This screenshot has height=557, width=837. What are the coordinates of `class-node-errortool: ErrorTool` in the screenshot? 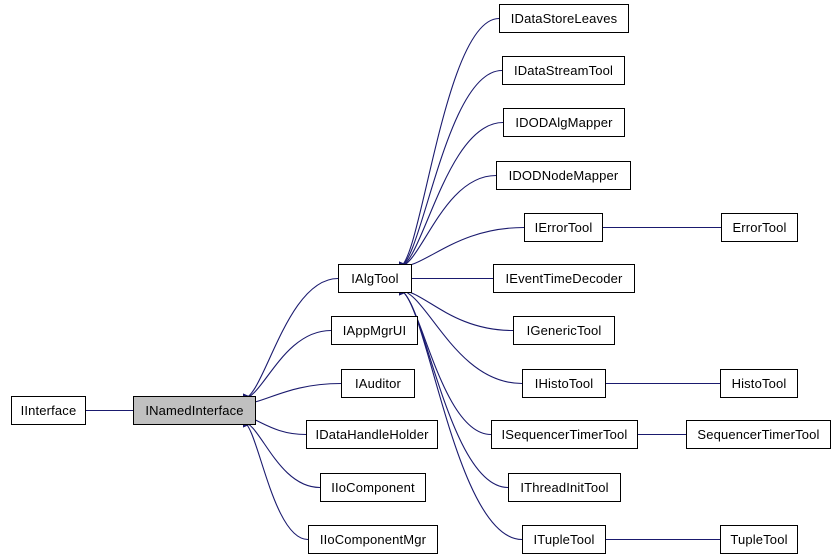 It's located at (759, 227).